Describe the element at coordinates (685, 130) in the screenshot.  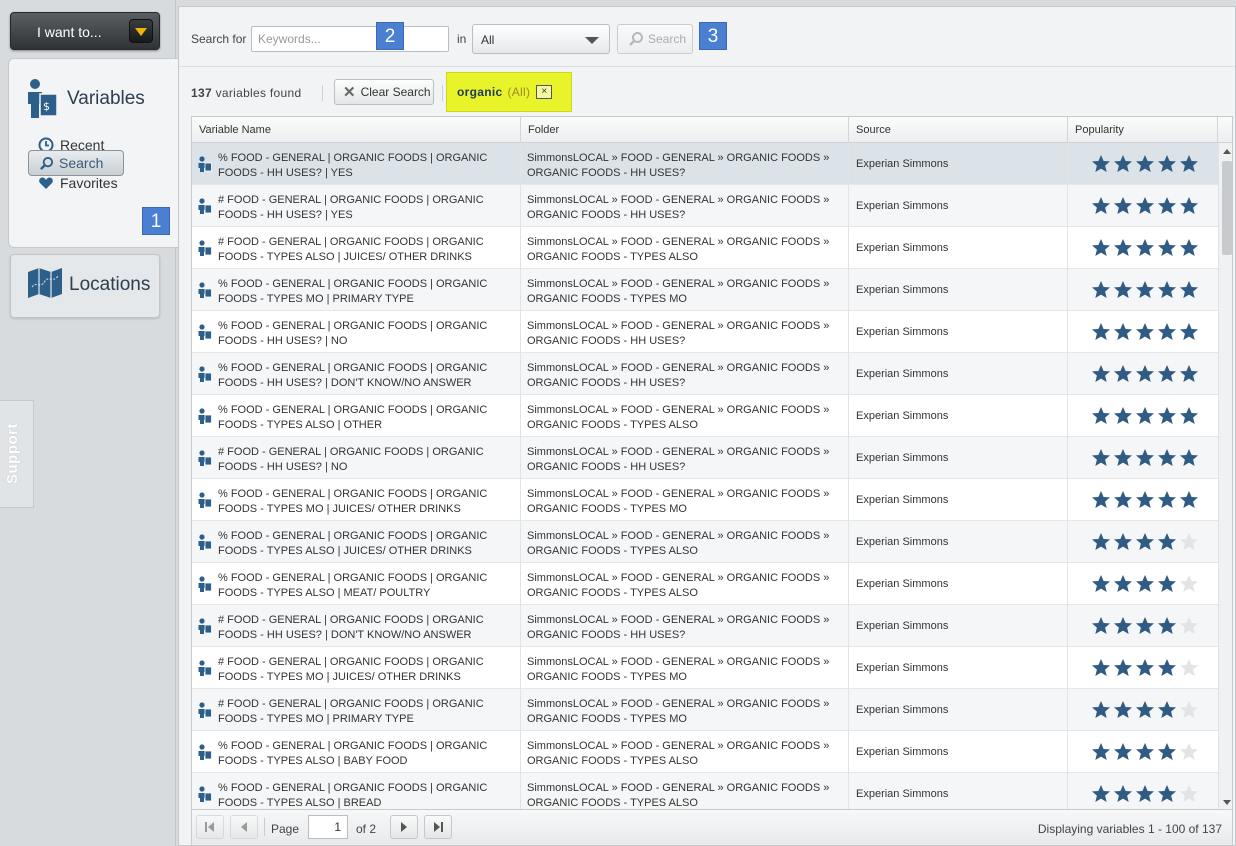
I see `column-header-folder: Folder` at that location.